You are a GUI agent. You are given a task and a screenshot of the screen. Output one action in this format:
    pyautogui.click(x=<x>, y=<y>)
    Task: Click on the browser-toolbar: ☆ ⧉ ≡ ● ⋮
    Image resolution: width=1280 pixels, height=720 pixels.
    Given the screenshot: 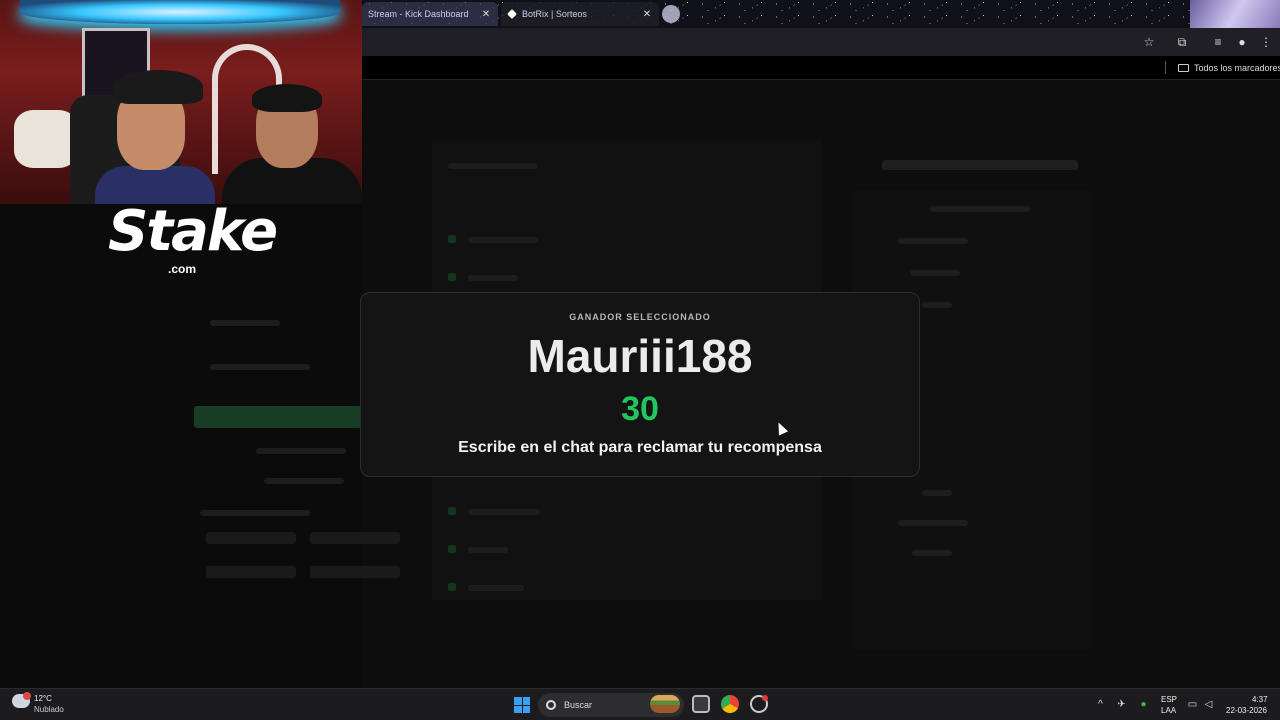 What is the action you would take?
    pyautogui.click(x=821, y=42)
    